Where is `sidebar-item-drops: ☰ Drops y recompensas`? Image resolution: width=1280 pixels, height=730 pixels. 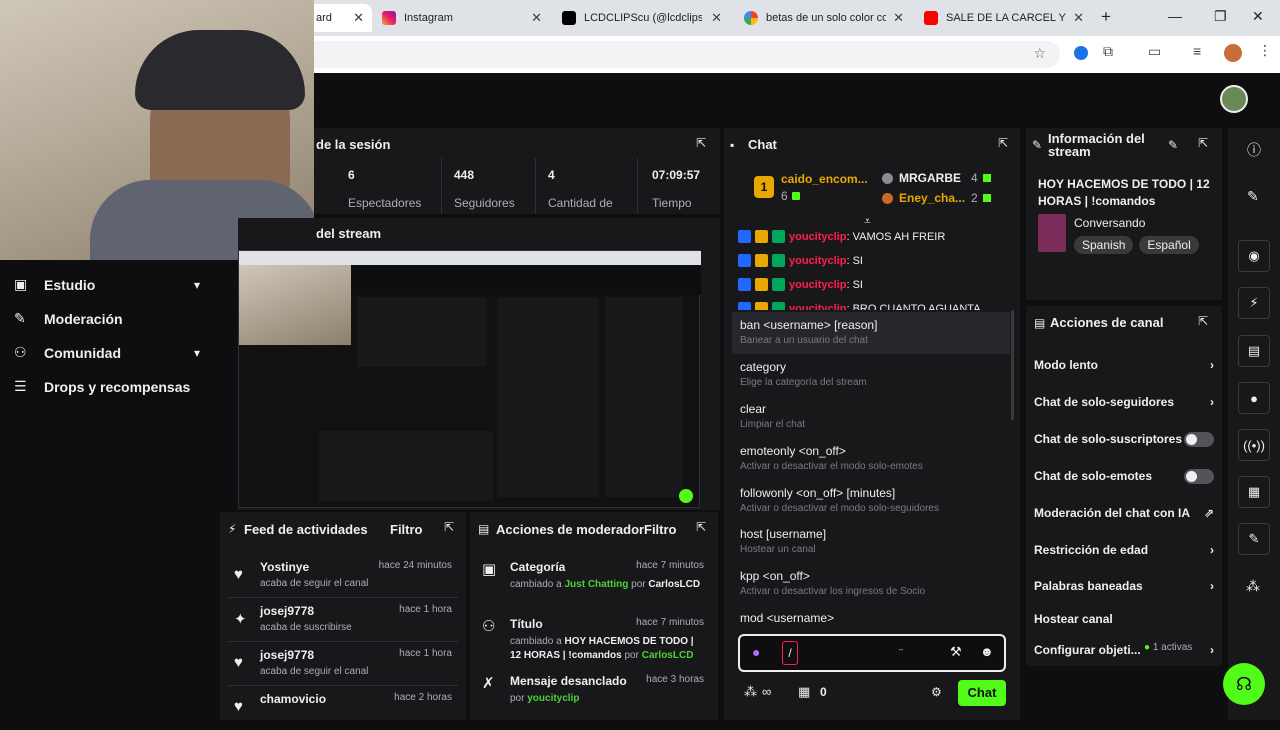 sidebar-item-drops: ☰ Drops y recompensas is located at coordinates (107, 386).